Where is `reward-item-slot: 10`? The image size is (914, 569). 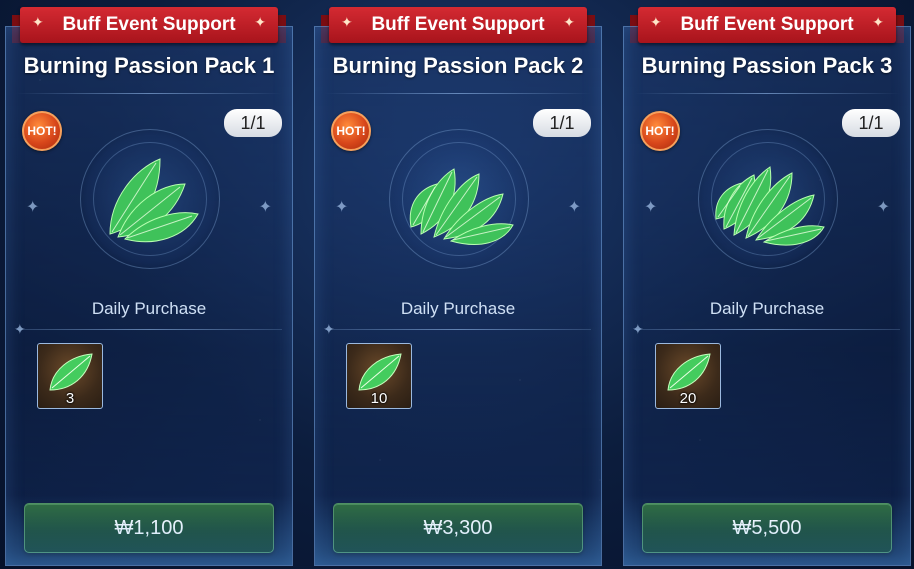 reward-item-slot: 10 is located at coordinates (379, 376).